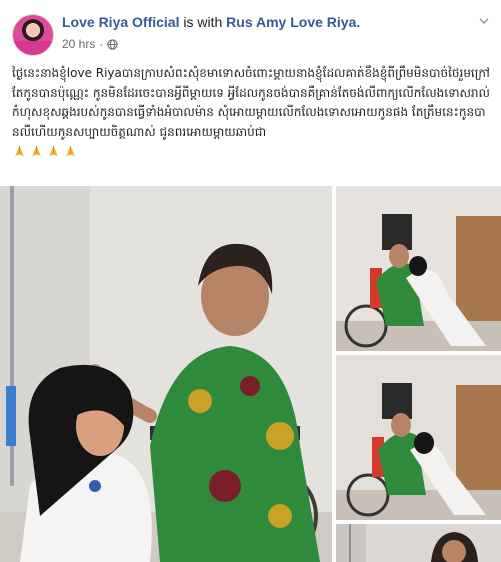 This screenshot has width=501, height=562. I want to click on photo-right-1-illustration, so click(418, 268).